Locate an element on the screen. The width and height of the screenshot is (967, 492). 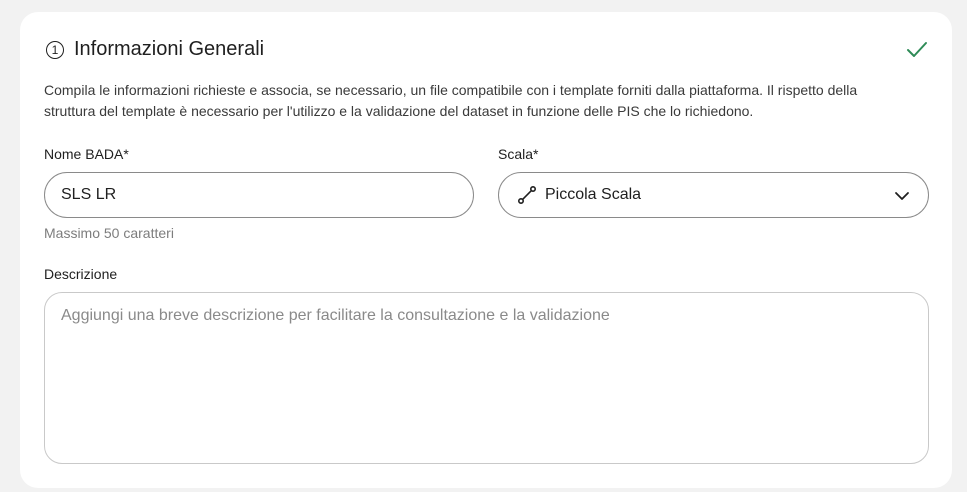
chevron-down-icon is located at coordinates (902, 196).